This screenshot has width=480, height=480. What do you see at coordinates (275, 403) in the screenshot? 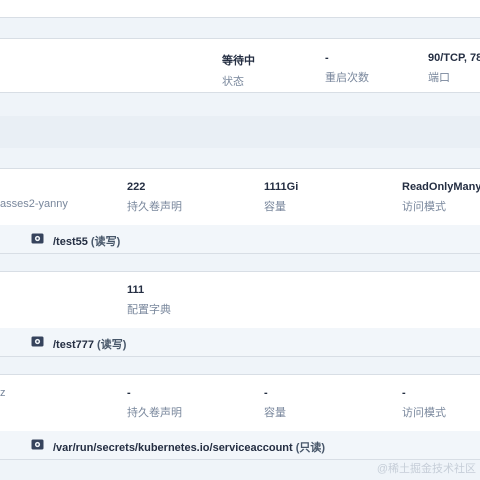
I see `volume-capacity-field: - 容量` at bounding box center [275, 403].